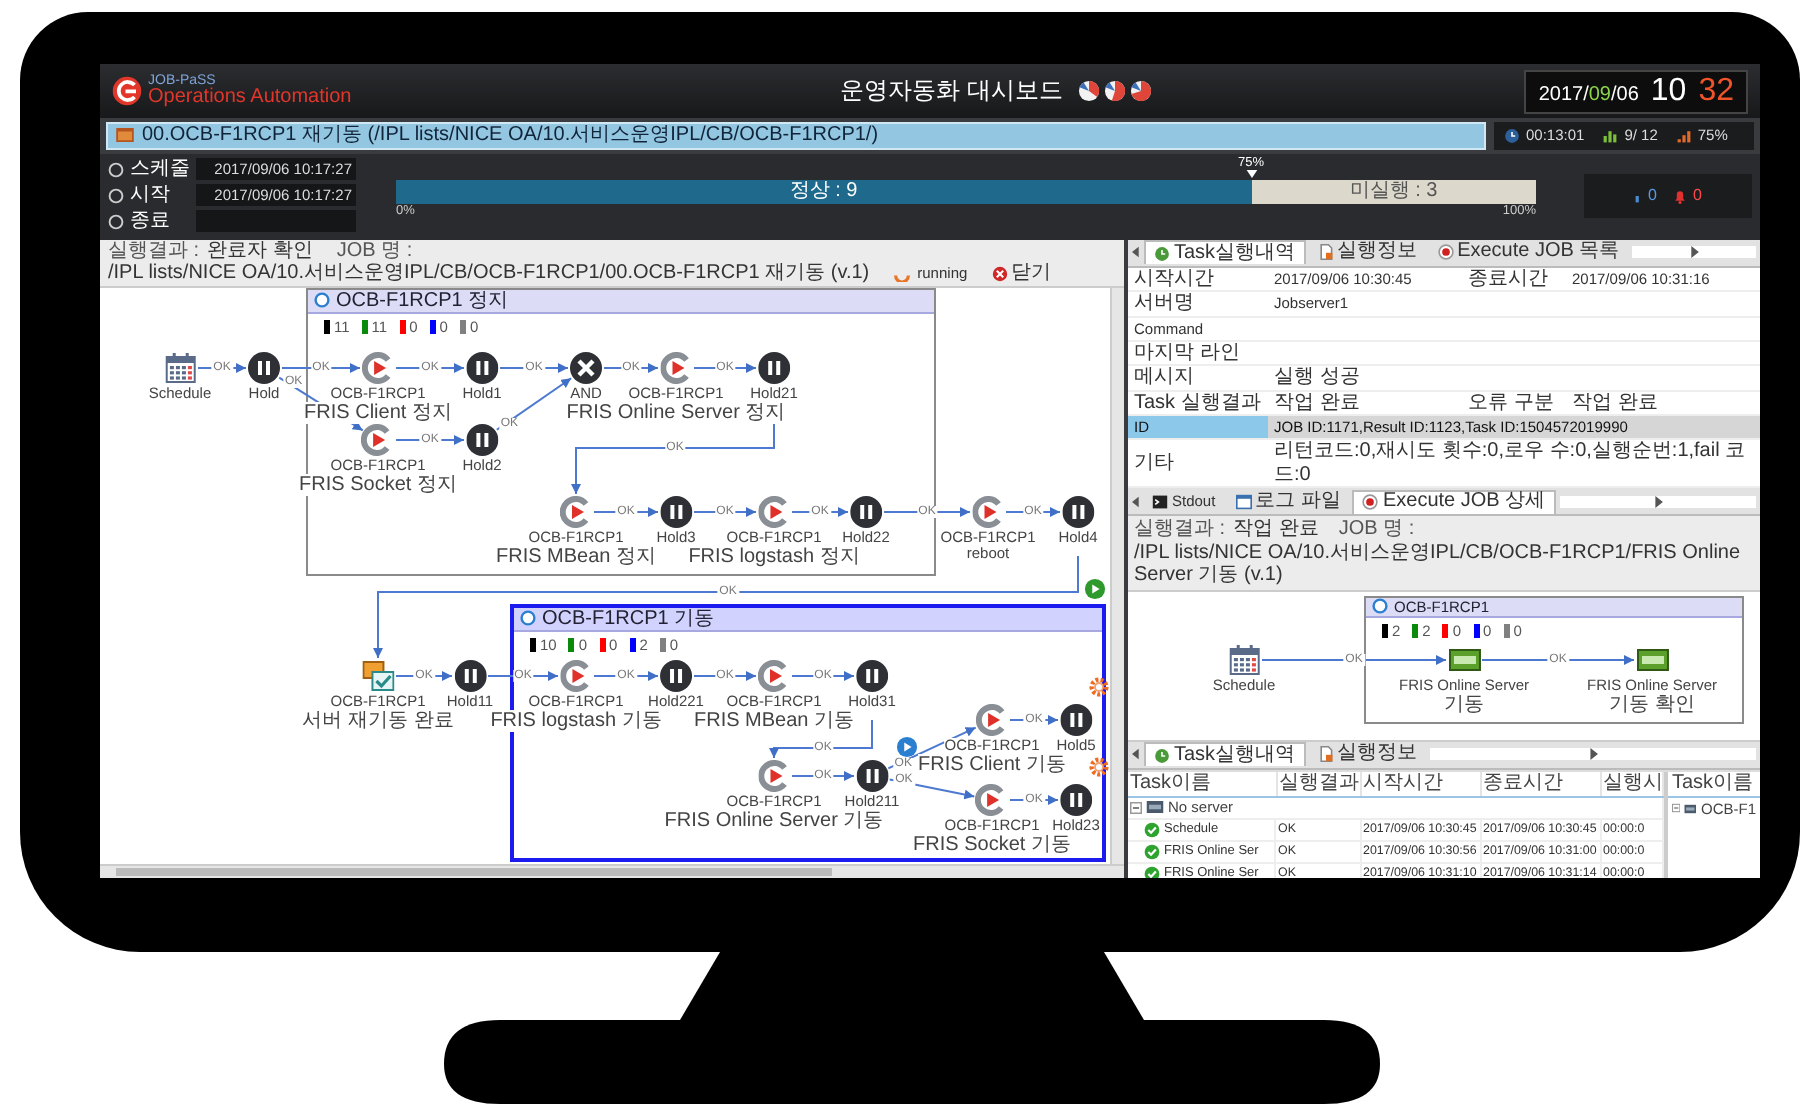 This screenshot has width=1820, height=1114. I want to click on close-button: 닫기, so click(1021, 273).